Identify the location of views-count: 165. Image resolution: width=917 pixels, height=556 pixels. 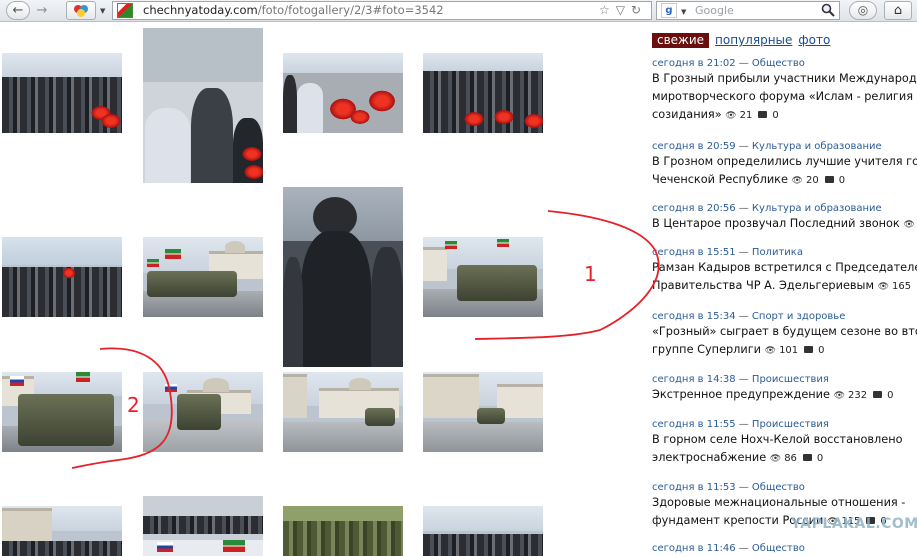
(902, 286).